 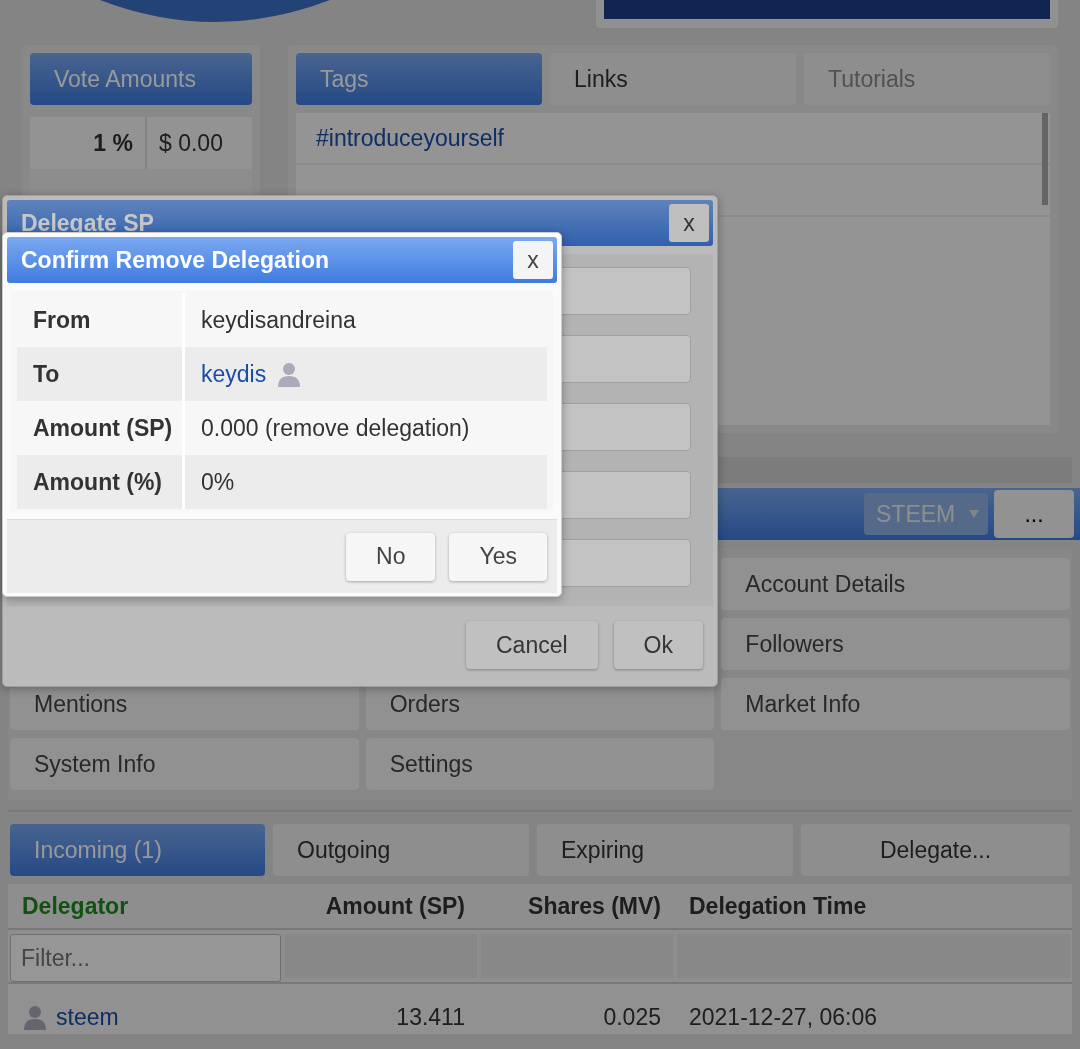 What do you see at coordinates (175, 260) in the screenshot?
I see `dialog-title: Confirm Remove Delegation` at bounding box center [175, 260].